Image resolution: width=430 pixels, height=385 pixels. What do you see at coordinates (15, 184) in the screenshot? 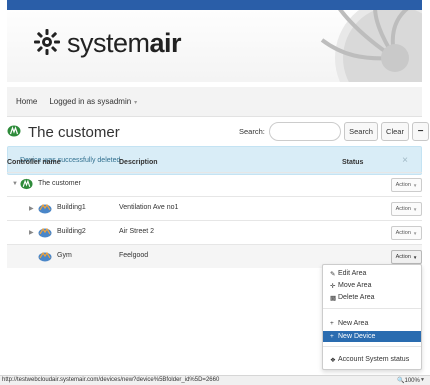
I see `expand-down-icon: ▼` at bounding box center [15, 184].